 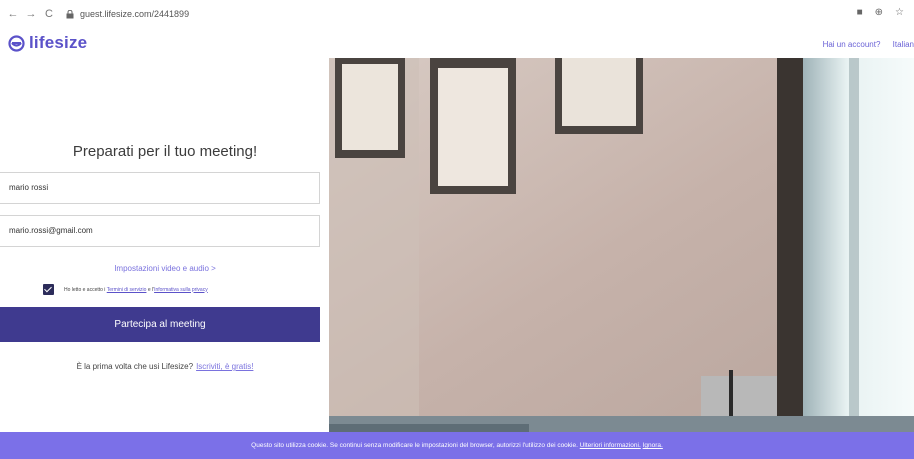 I want to click on join-meeting-button: Partecipa al meeting, so click(x=160, y=324).